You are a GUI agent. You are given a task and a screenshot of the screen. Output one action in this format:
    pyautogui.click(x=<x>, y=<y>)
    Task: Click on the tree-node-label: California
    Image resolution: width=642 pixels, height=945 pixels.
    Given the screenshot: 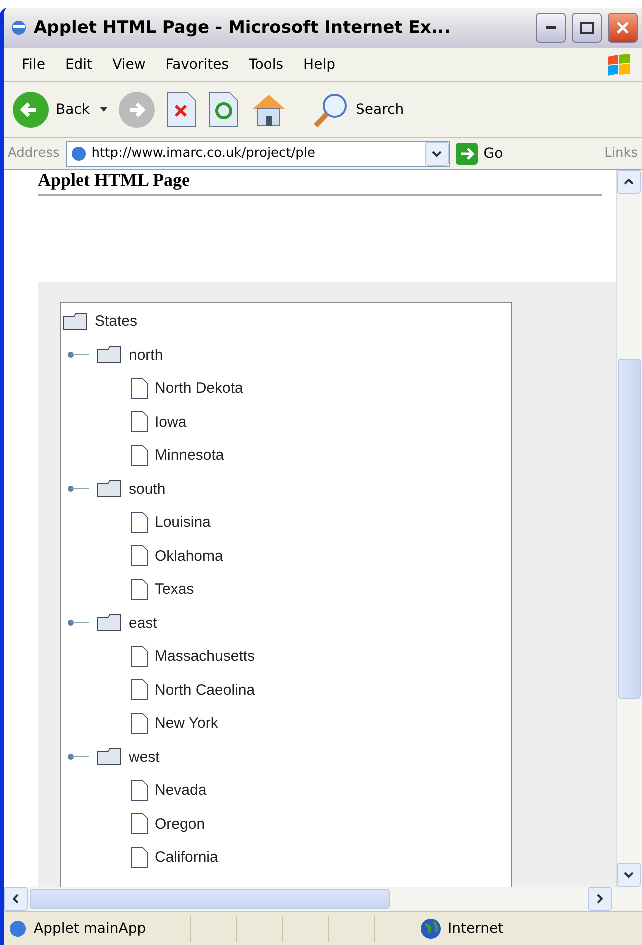 What is the action you would take?
    pyautogui.click(x=186, y=857)
    